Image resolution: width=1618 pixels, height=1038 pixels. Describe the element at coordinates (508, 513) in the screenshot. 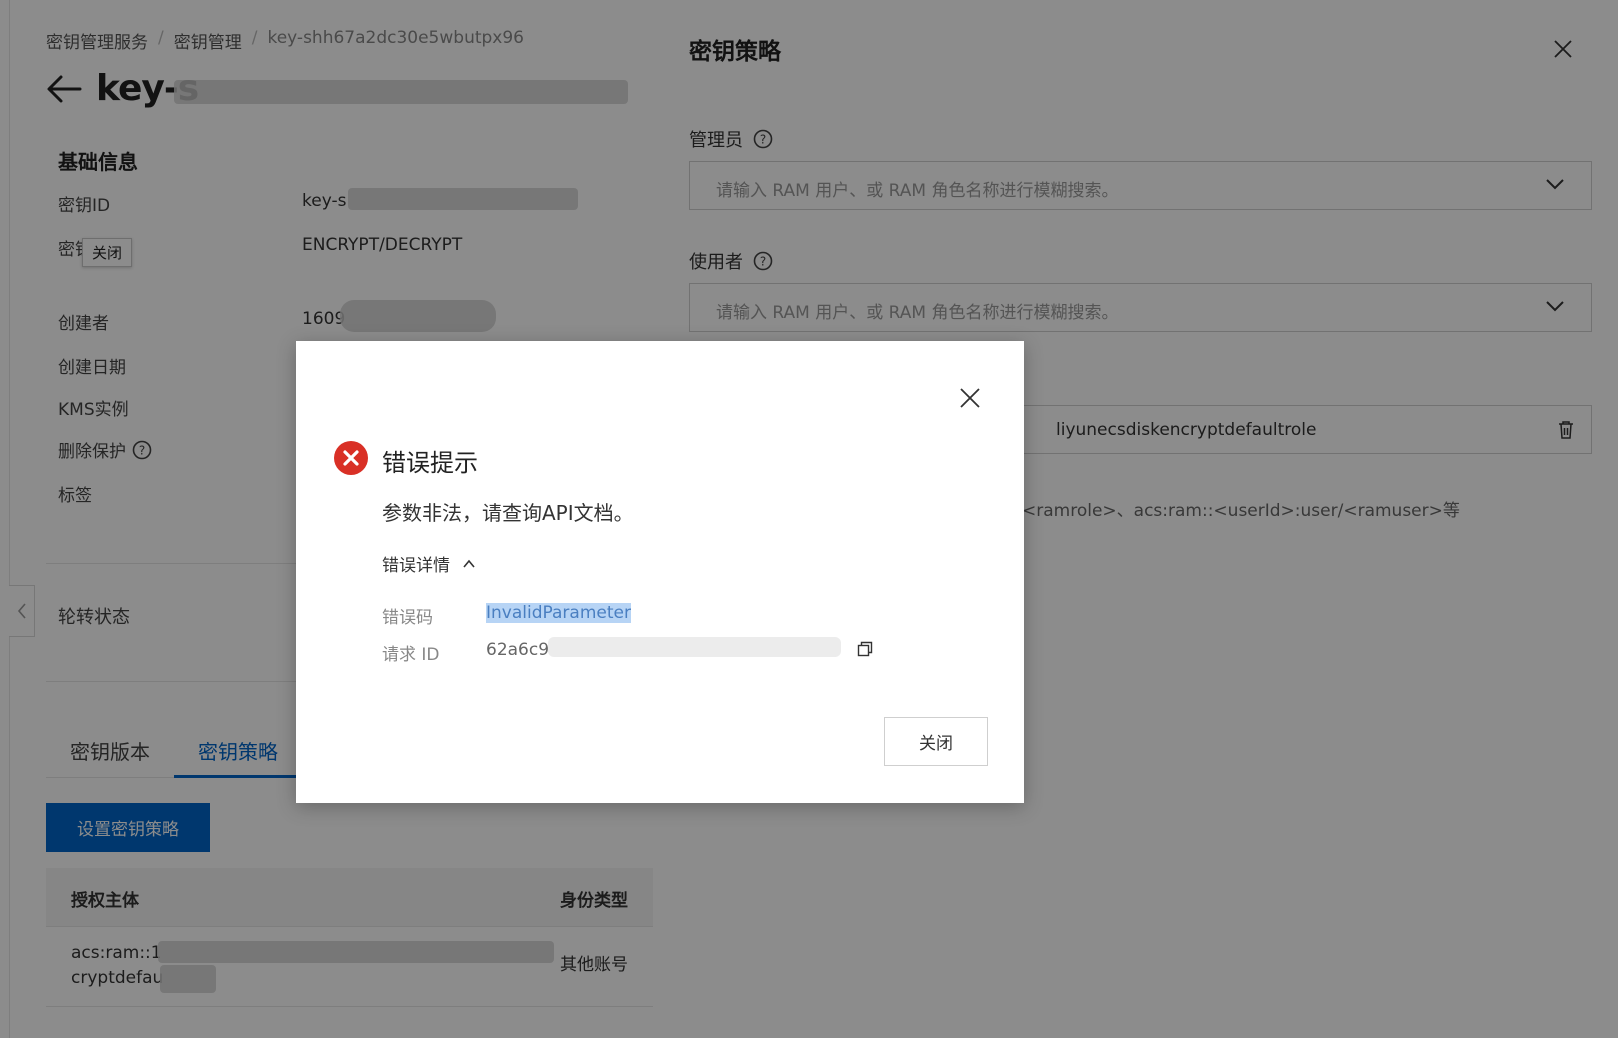

I see `error-message: 参数非法，请查询API文档。` at that location.